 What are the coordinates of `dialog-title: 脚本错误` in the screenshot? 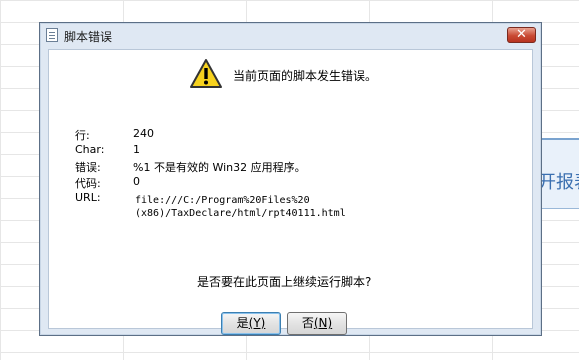 It's located at (88, 37).